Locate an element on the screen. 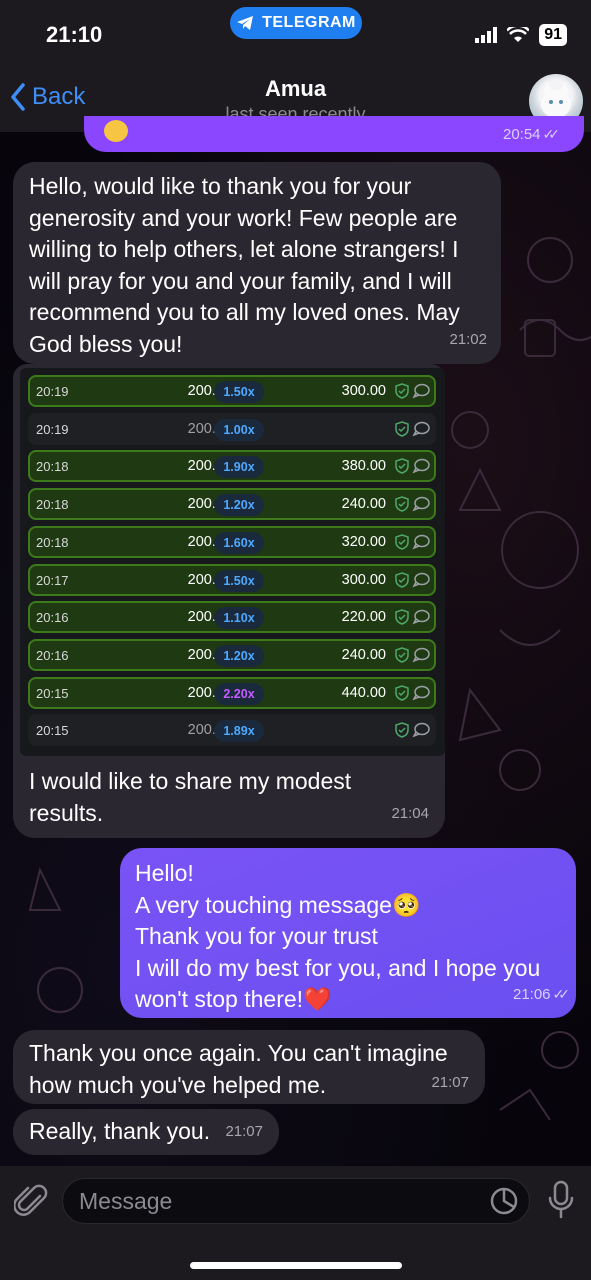  bet-row: 20:19 200.00 1.50x 300.00 is located at coordinates (232, 391).